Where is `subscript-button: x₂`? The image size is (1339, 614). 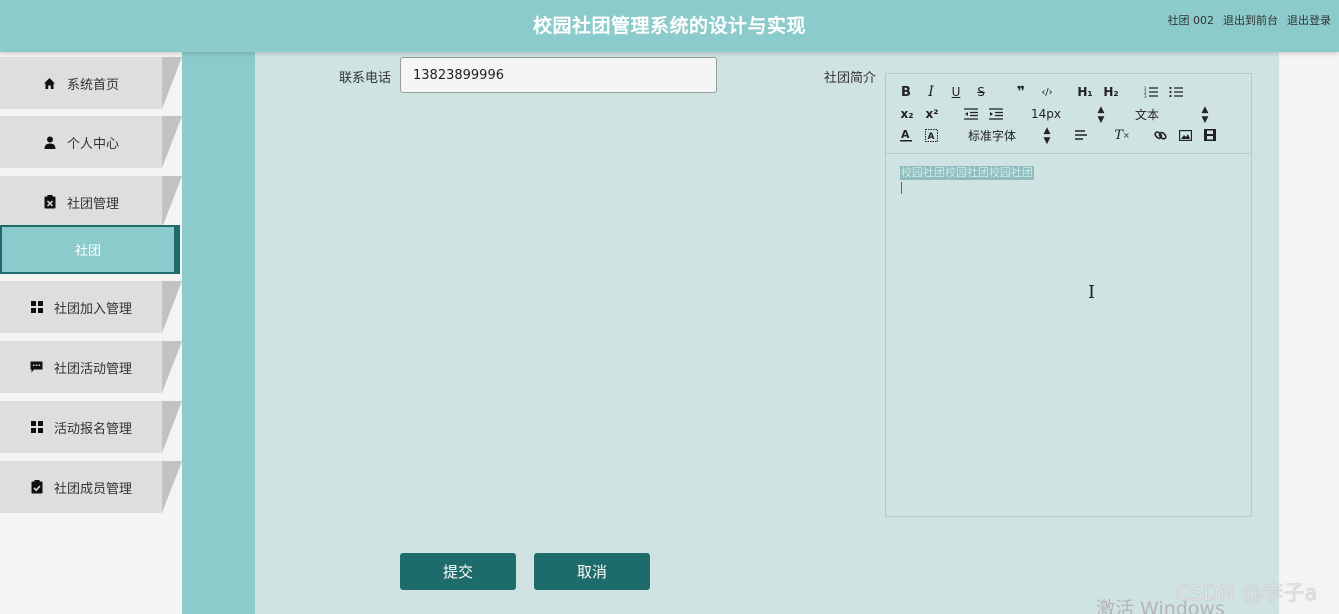 subscript-button: x₂ is located at coordinates (907, 114).